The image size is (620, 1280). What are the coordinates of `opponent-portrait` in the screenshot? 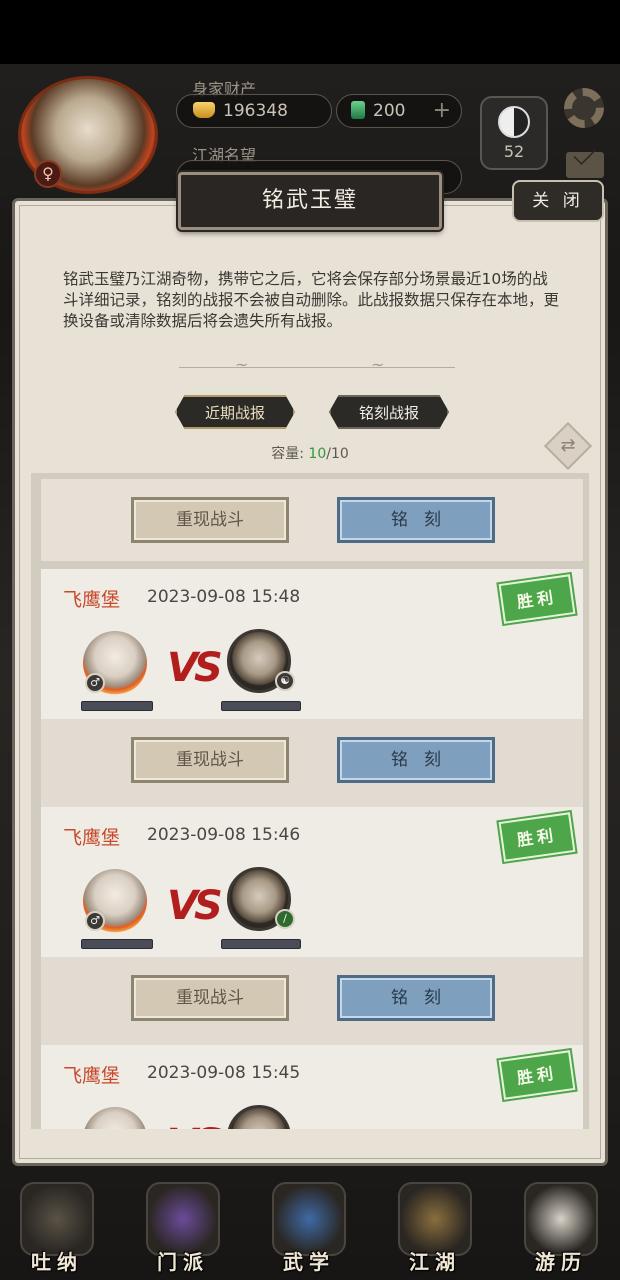 It's located at (259, 1117).